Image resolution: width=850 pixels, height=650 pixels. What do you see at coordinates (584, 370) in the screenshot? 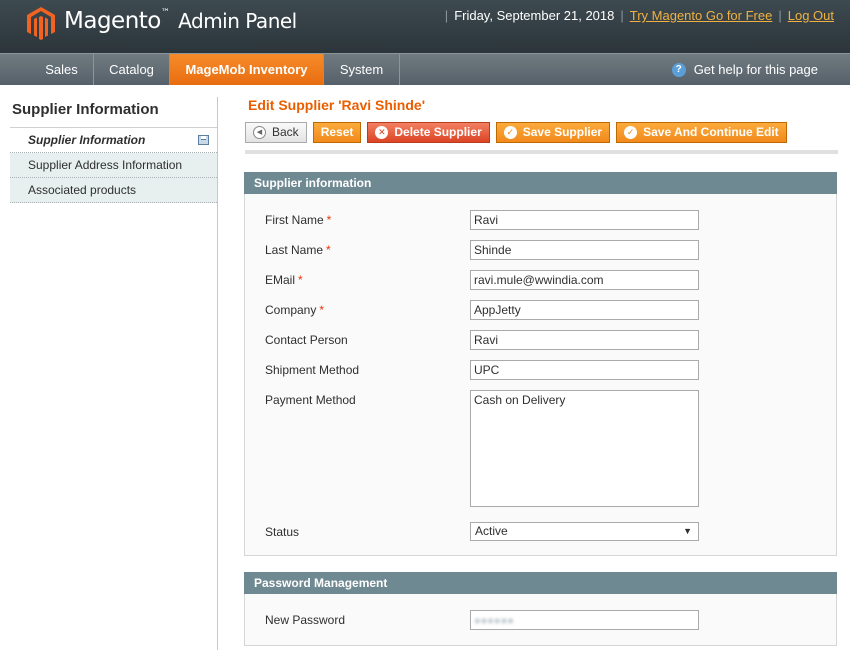
I see `shipment-method-input` at bounding box center [584, 370].